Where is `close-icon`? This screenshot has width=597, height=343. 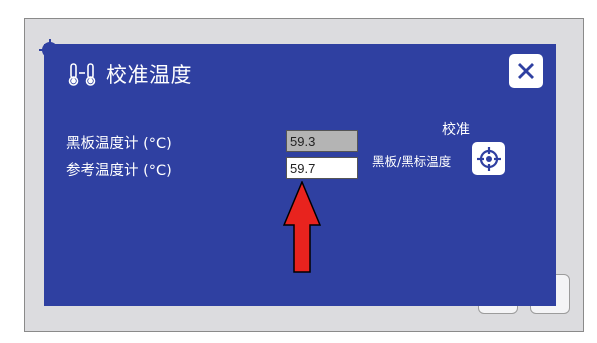 close-icon is located at coordinates (526, 71).